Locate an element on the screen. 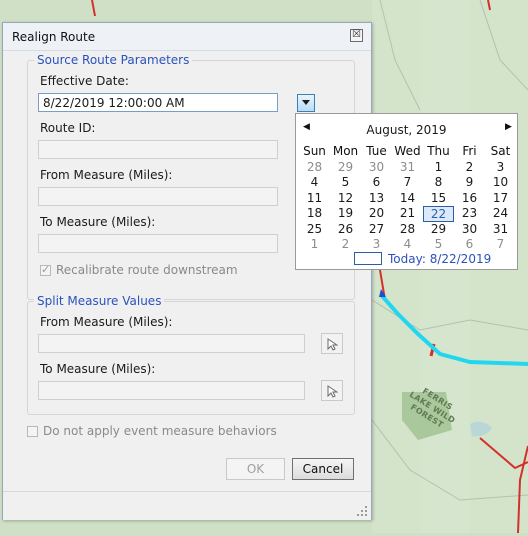  split-from-measure-input is located at coordinates (171, 343).